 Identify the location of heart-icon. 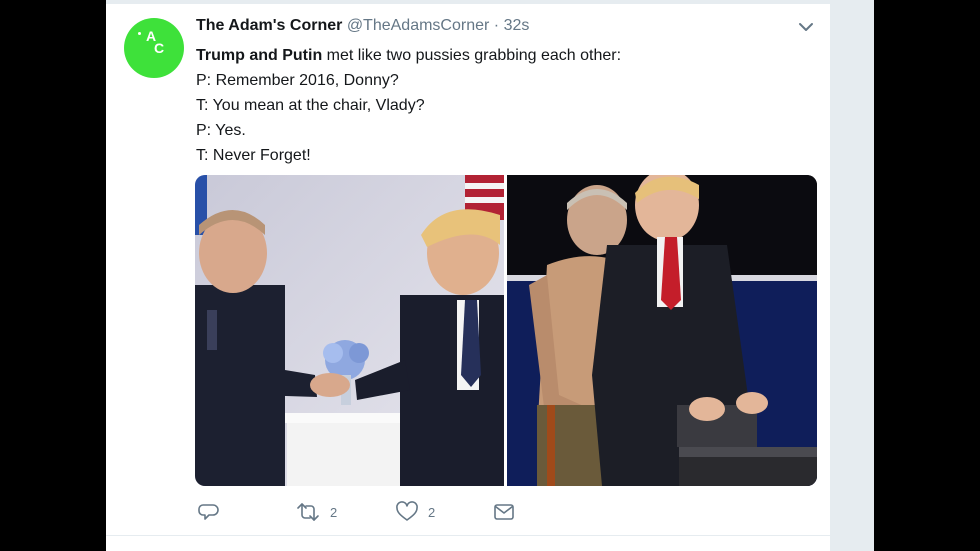
(407, 512).